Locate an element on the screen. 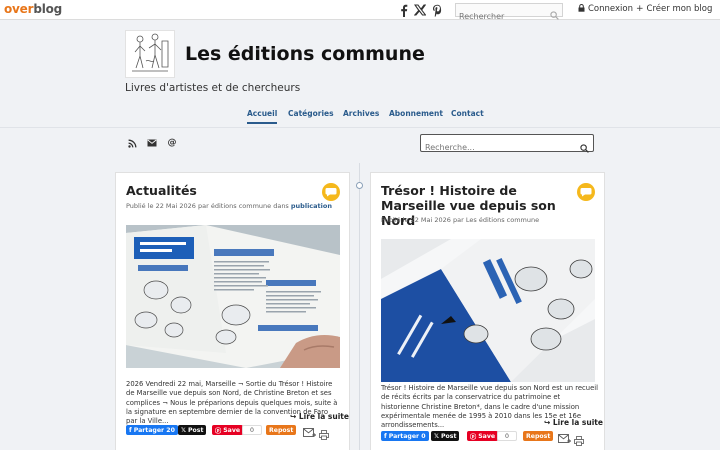 This screenshot has height=450, width=720. nav-item-contact: Contact is located at coordinates (467, 113).